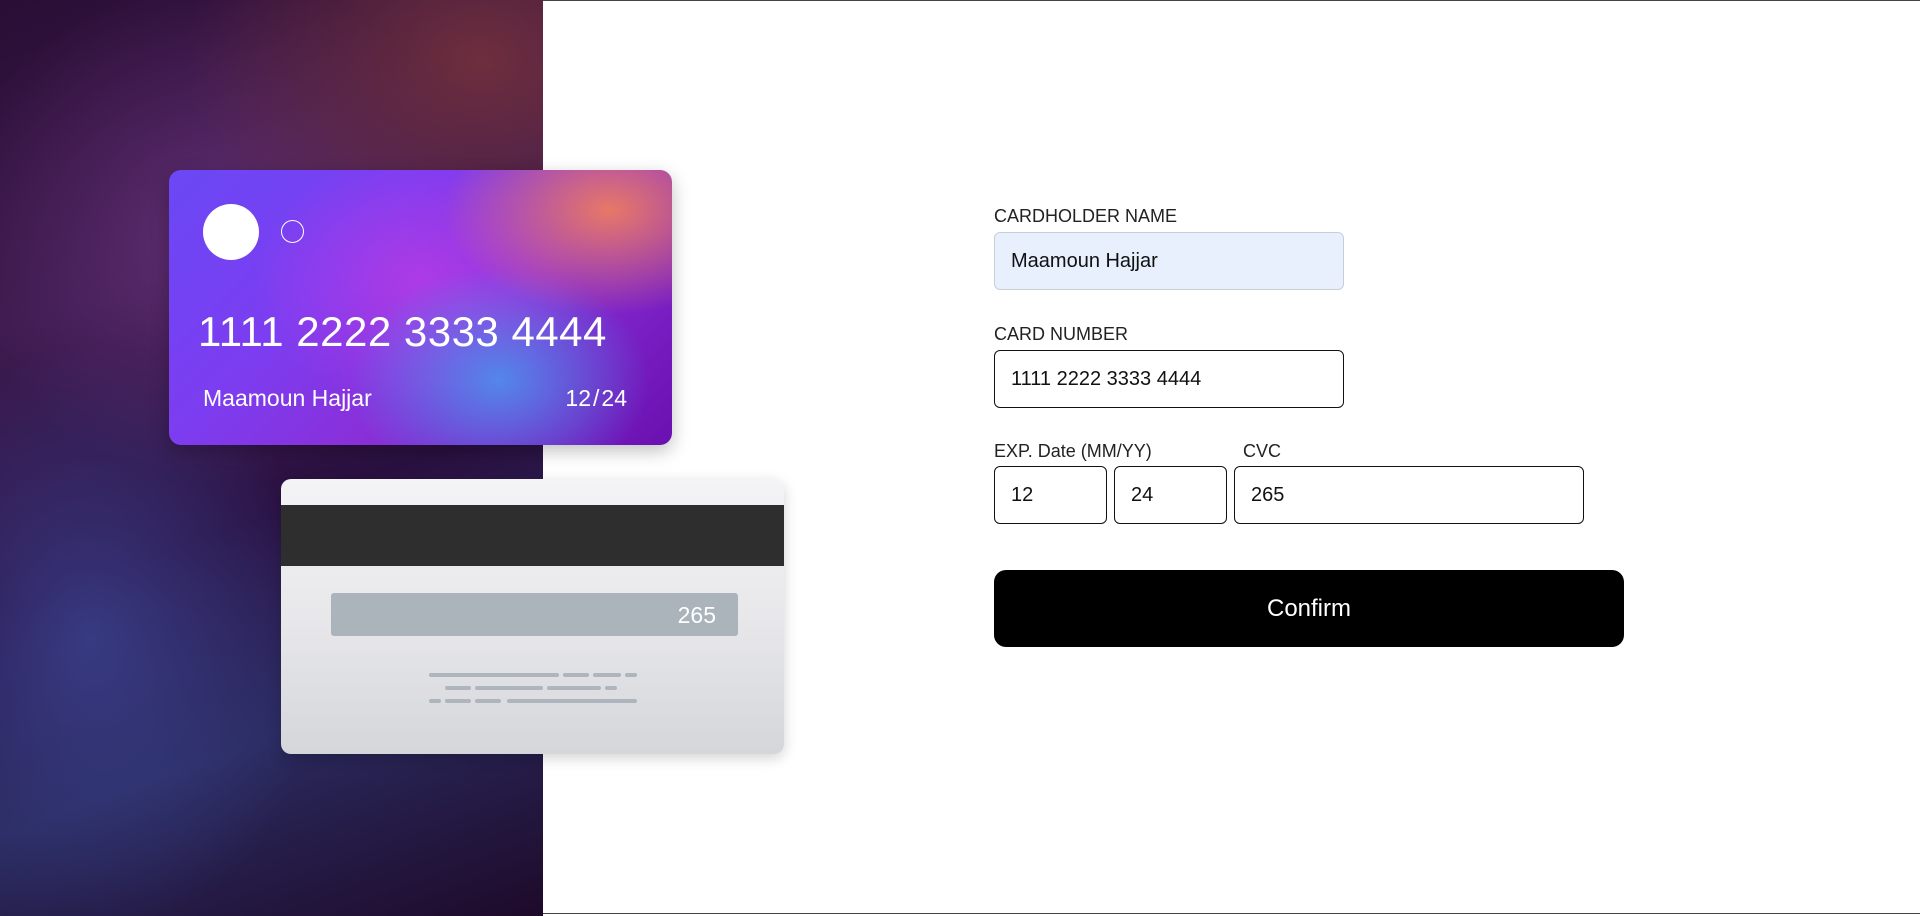 This screenshot has width=1920, height=916. Describe the element at coordinates (1086, 216) in the screenshot. I see `cardholder-name-label: CARDHOLDER NAME` at that location.